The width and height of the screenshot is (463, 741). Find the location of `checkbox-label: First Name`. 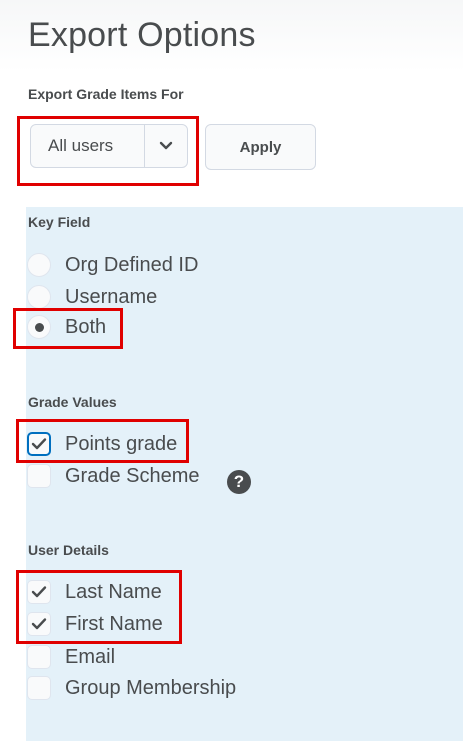

checkbox-label: First Name is located at coordinates (114, 623).